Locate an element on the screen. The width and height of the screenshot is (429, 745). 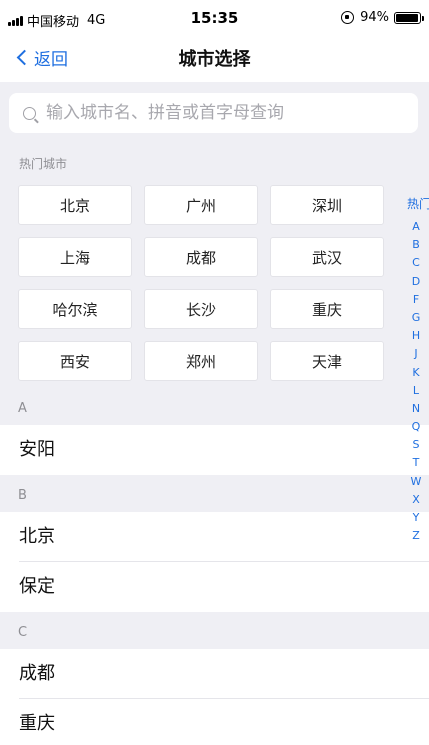
city-list-item: 北京 is located at coordinates (214, 537).